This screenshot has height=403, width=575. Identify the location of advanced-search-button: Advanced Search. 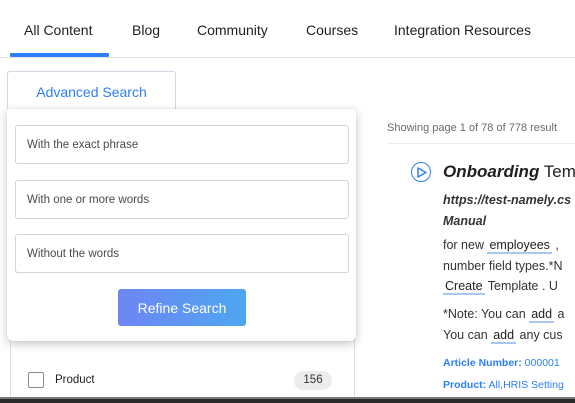
(91, 91).